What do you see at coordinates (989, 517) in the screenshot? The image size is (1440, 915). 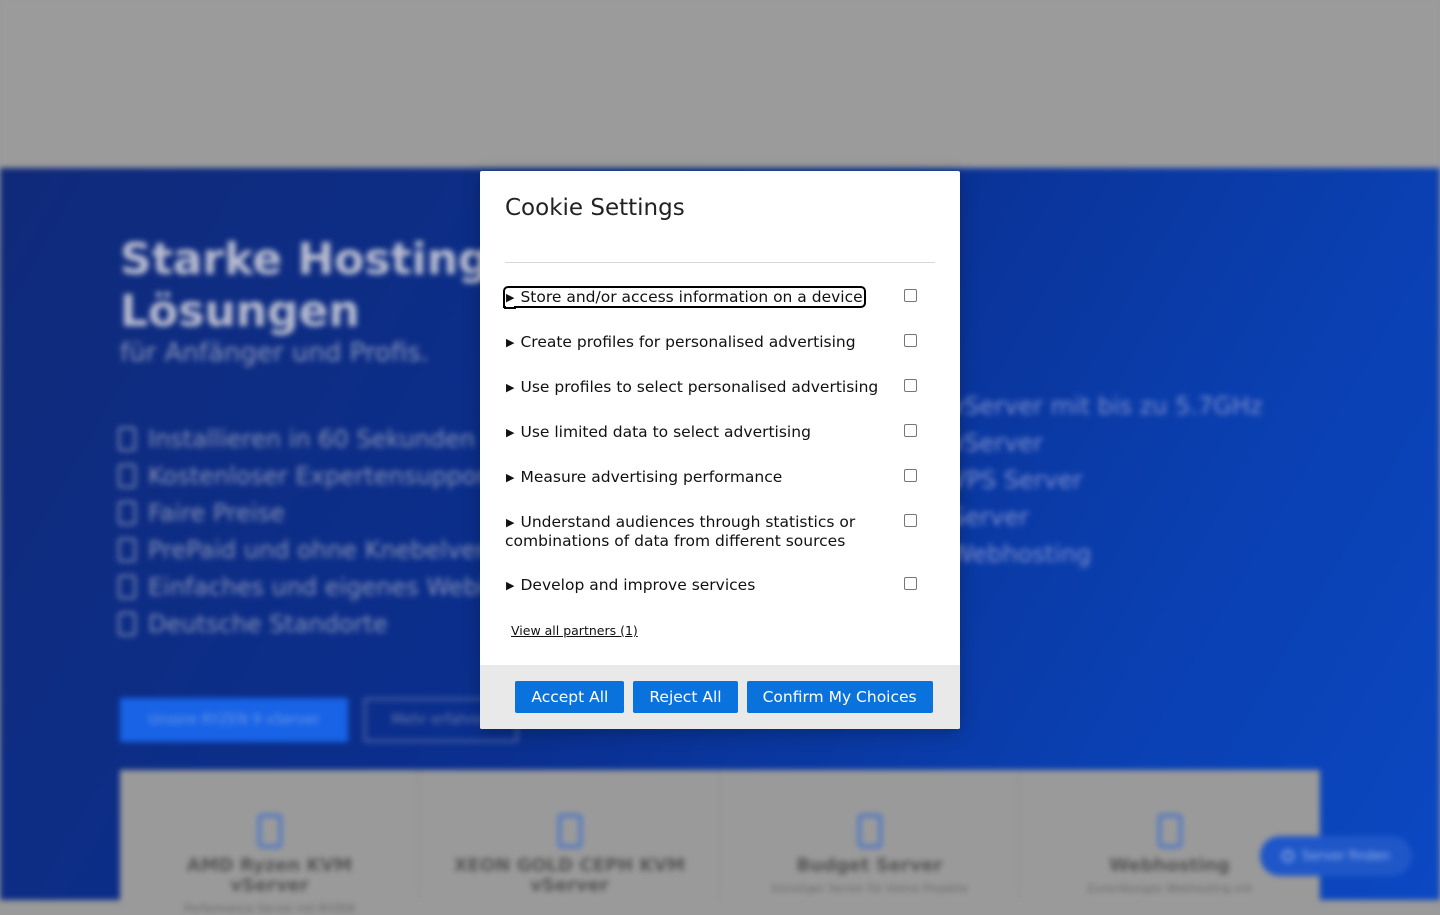 I see `product-item: Server` at bounding box center [989, 517].